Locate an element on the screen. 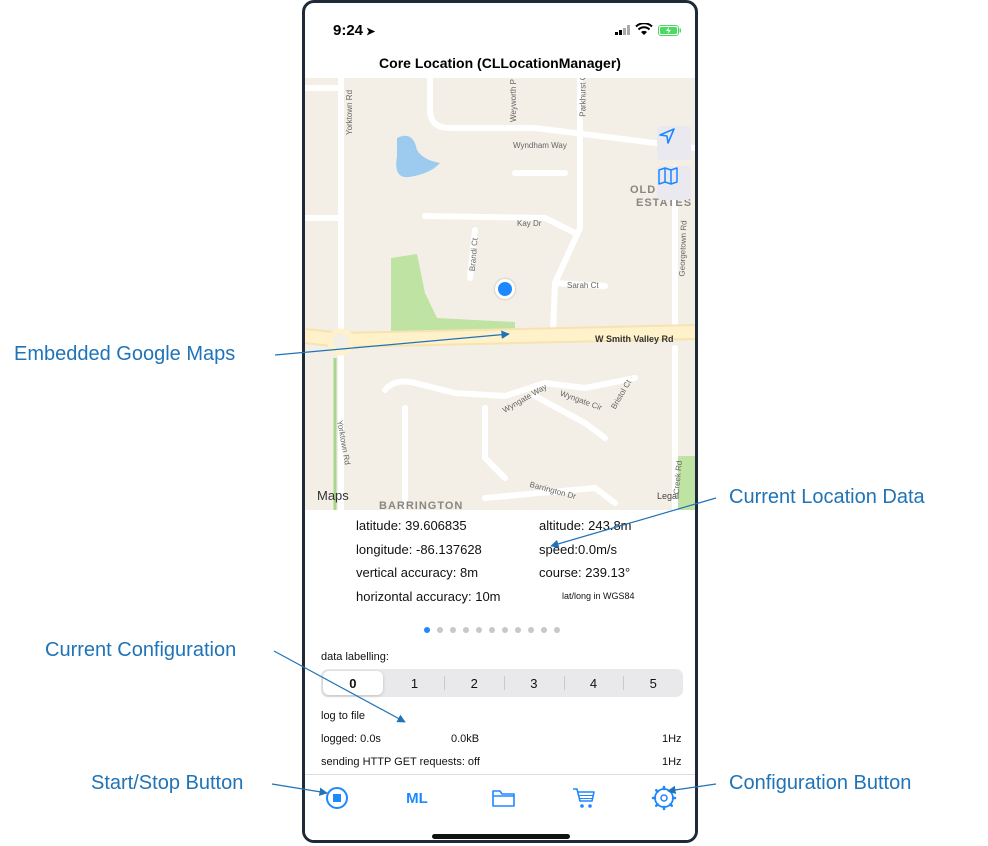 The height and width of the screenshot is (846, 988). segment-2: 2 is located at coordinates (474, 683).